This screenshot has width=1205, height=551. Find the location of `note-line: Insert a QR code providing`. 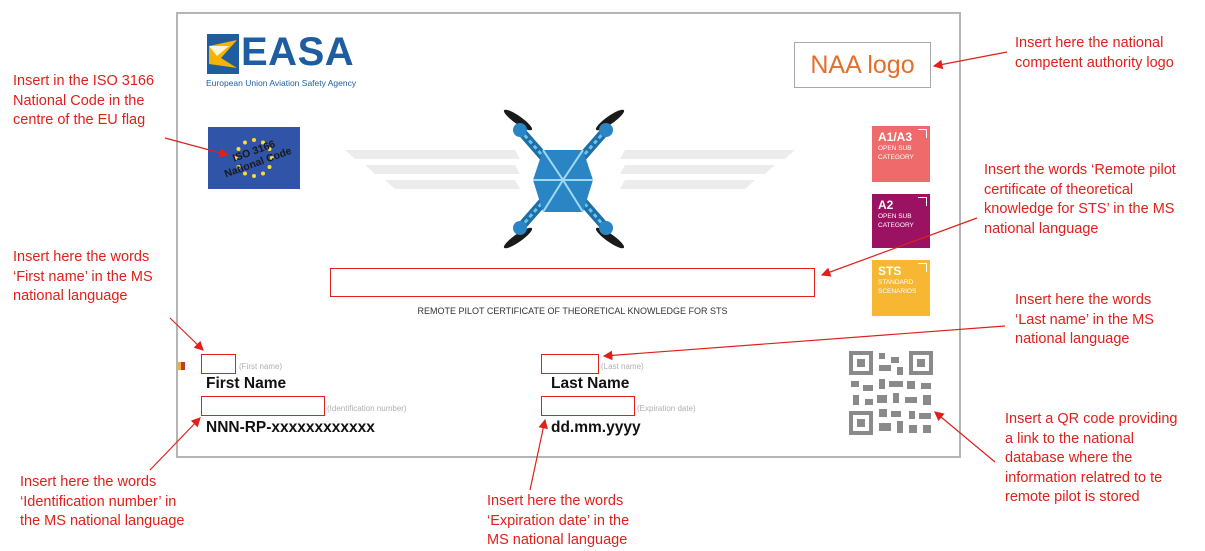

note-line: Insert a QR code providing is located at coordinates (1091, 419).